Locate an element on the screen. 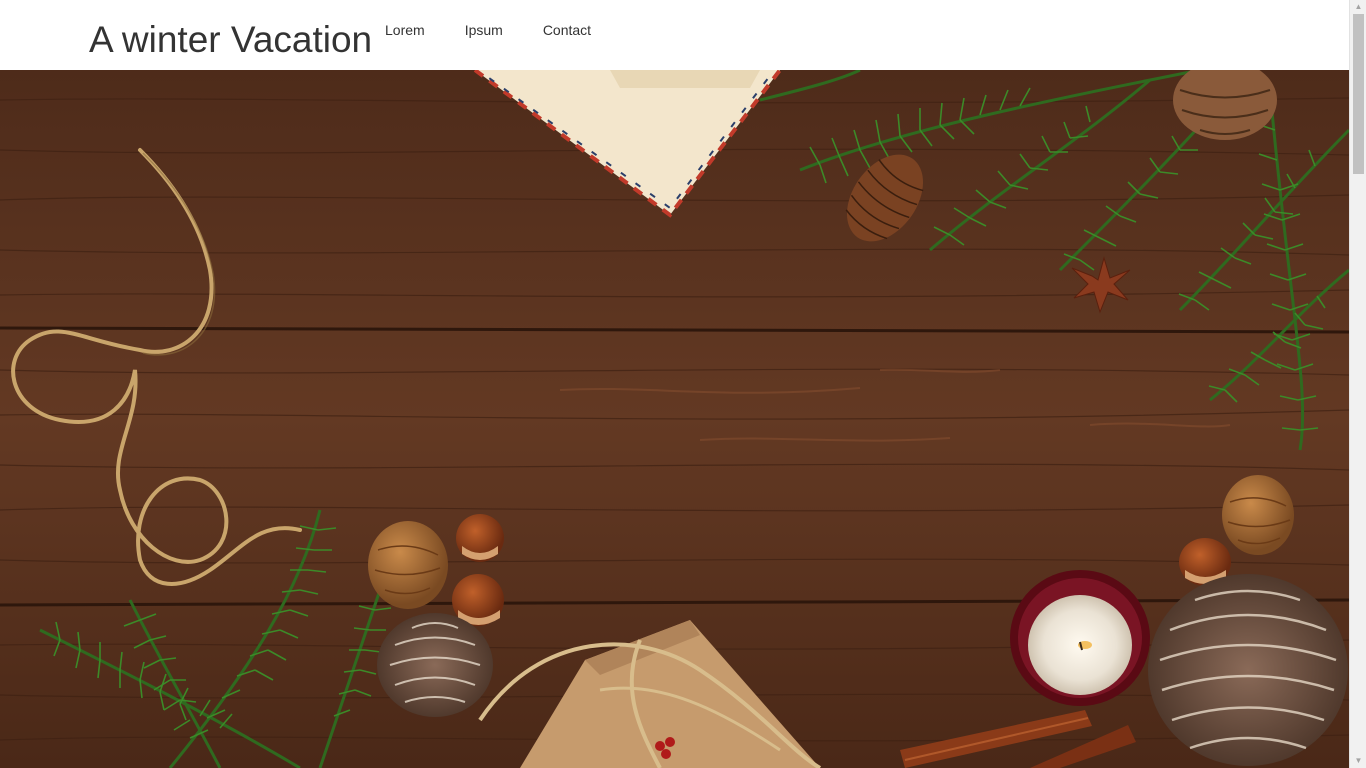 This screenshot has width=1366, height=768. vertical-scrollbar: ▲ ▼ is located at coordinates (1357, 384).